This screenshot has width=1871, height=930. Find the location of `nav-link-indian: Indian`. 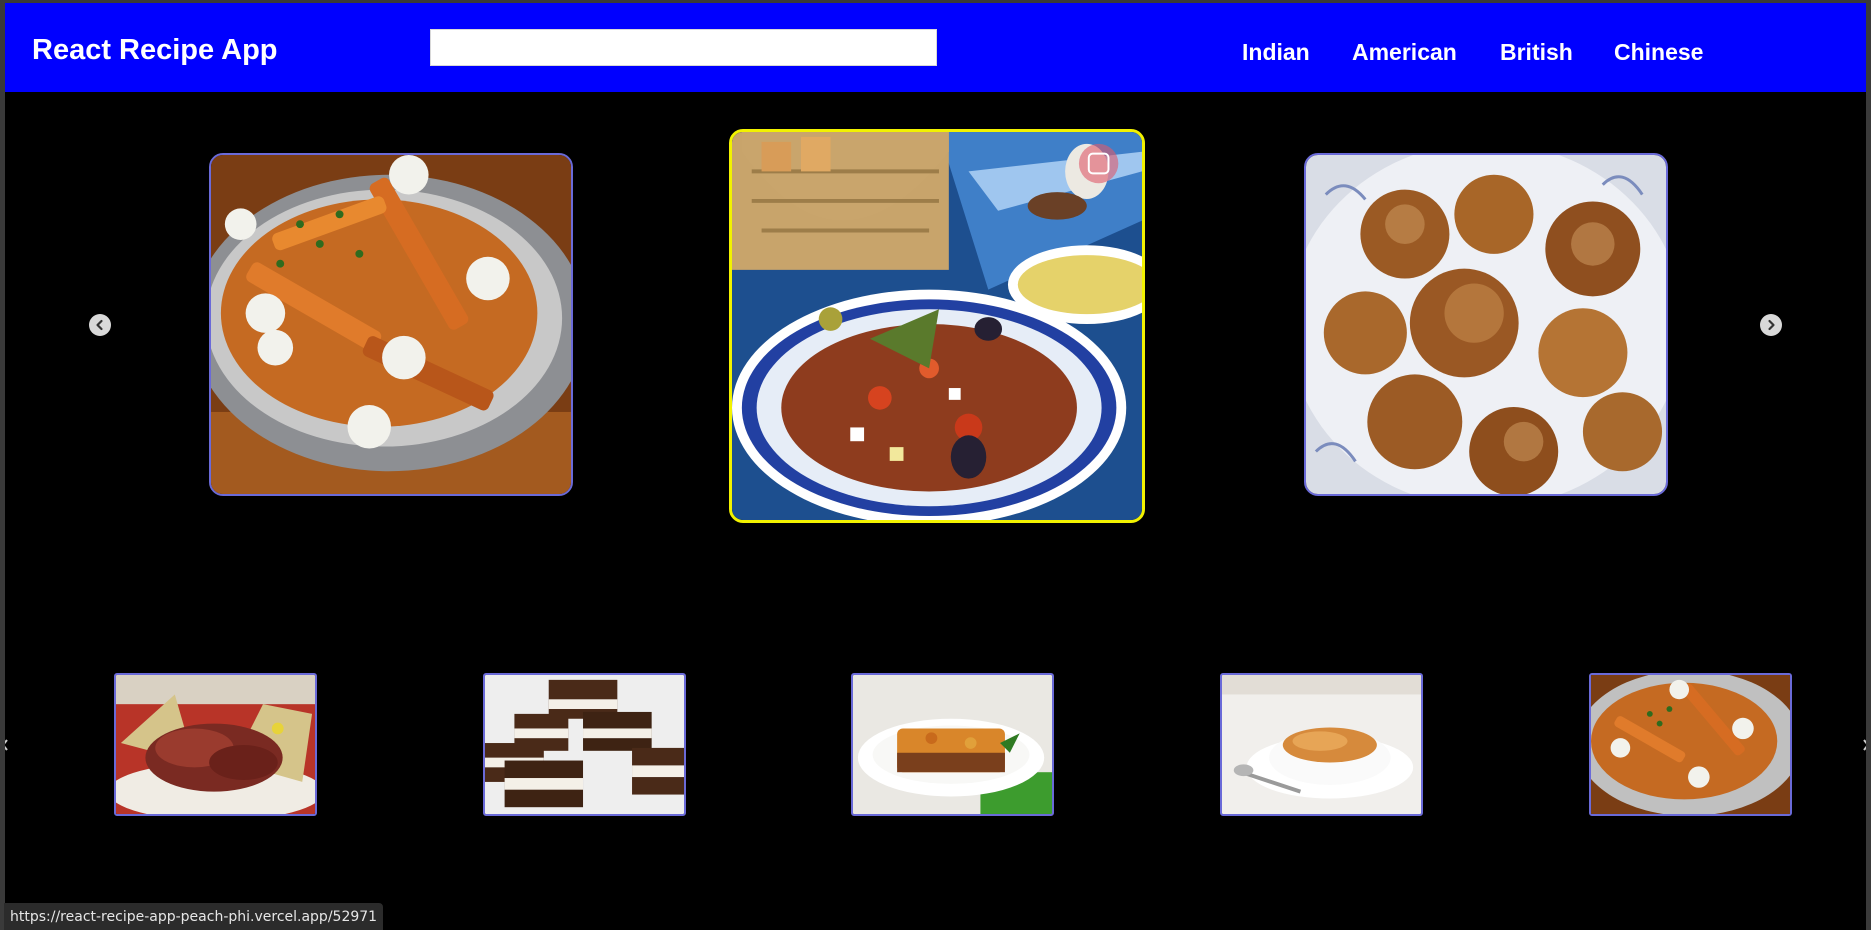

nav-link-indian: Indian is located at coordinates (1276, 52).